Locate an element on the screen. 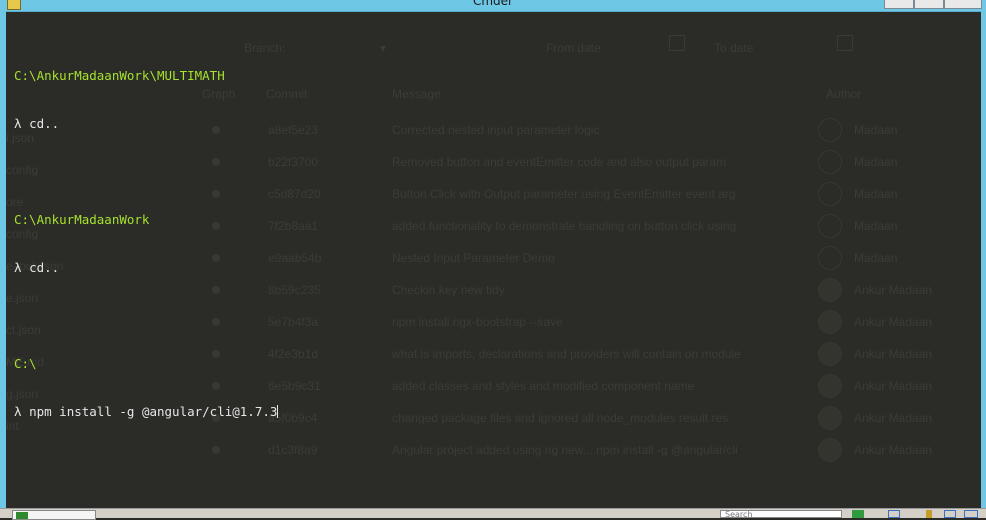  message-column-header: Message is located at coordinates (416, 94).